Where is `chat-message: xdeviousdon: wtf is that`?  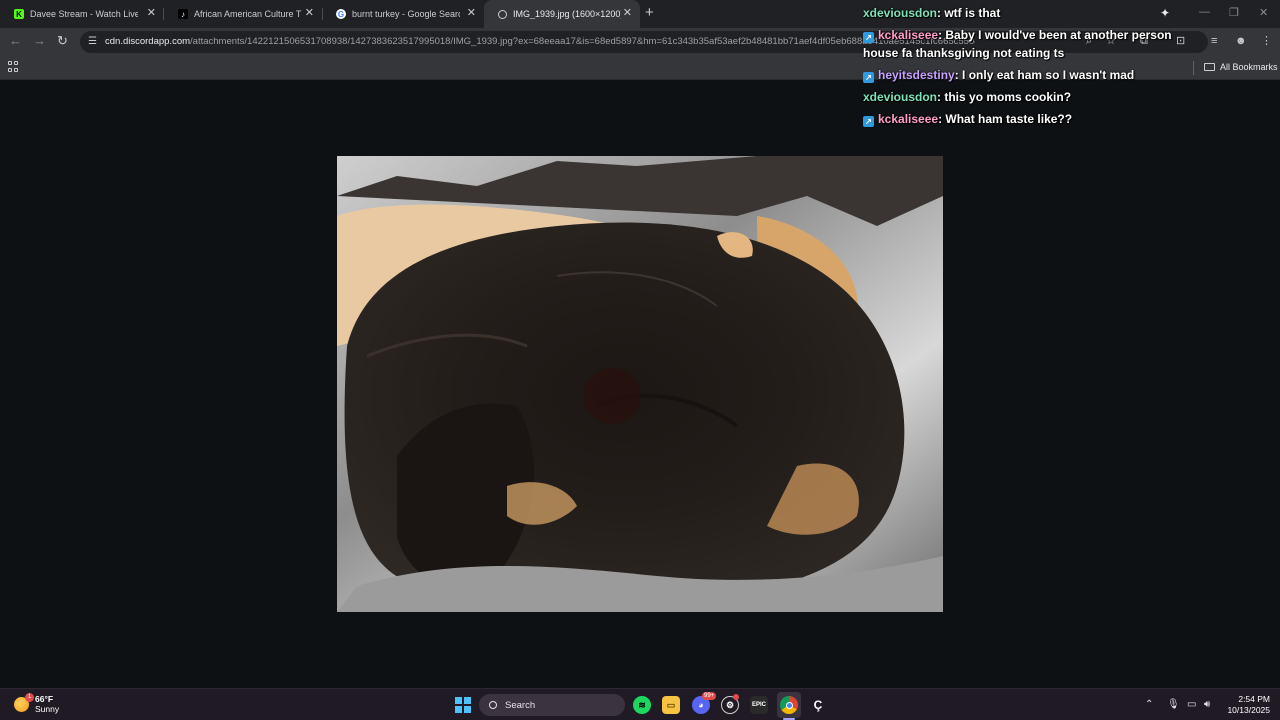 chat-message: xdeviousdon: wtf is that is located at coordinates (932, 13).